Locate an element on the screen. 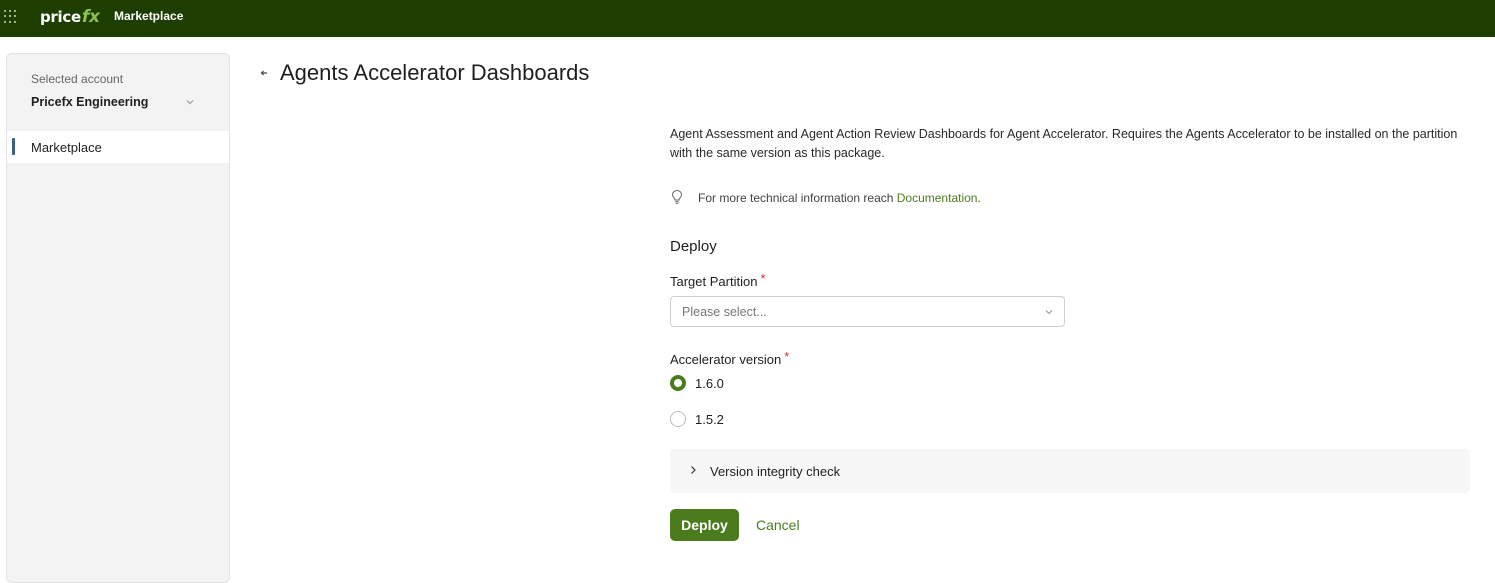 The height and width of the screenshot is (583, 1495). radio-button-selected is located at coordinates (678, 383).